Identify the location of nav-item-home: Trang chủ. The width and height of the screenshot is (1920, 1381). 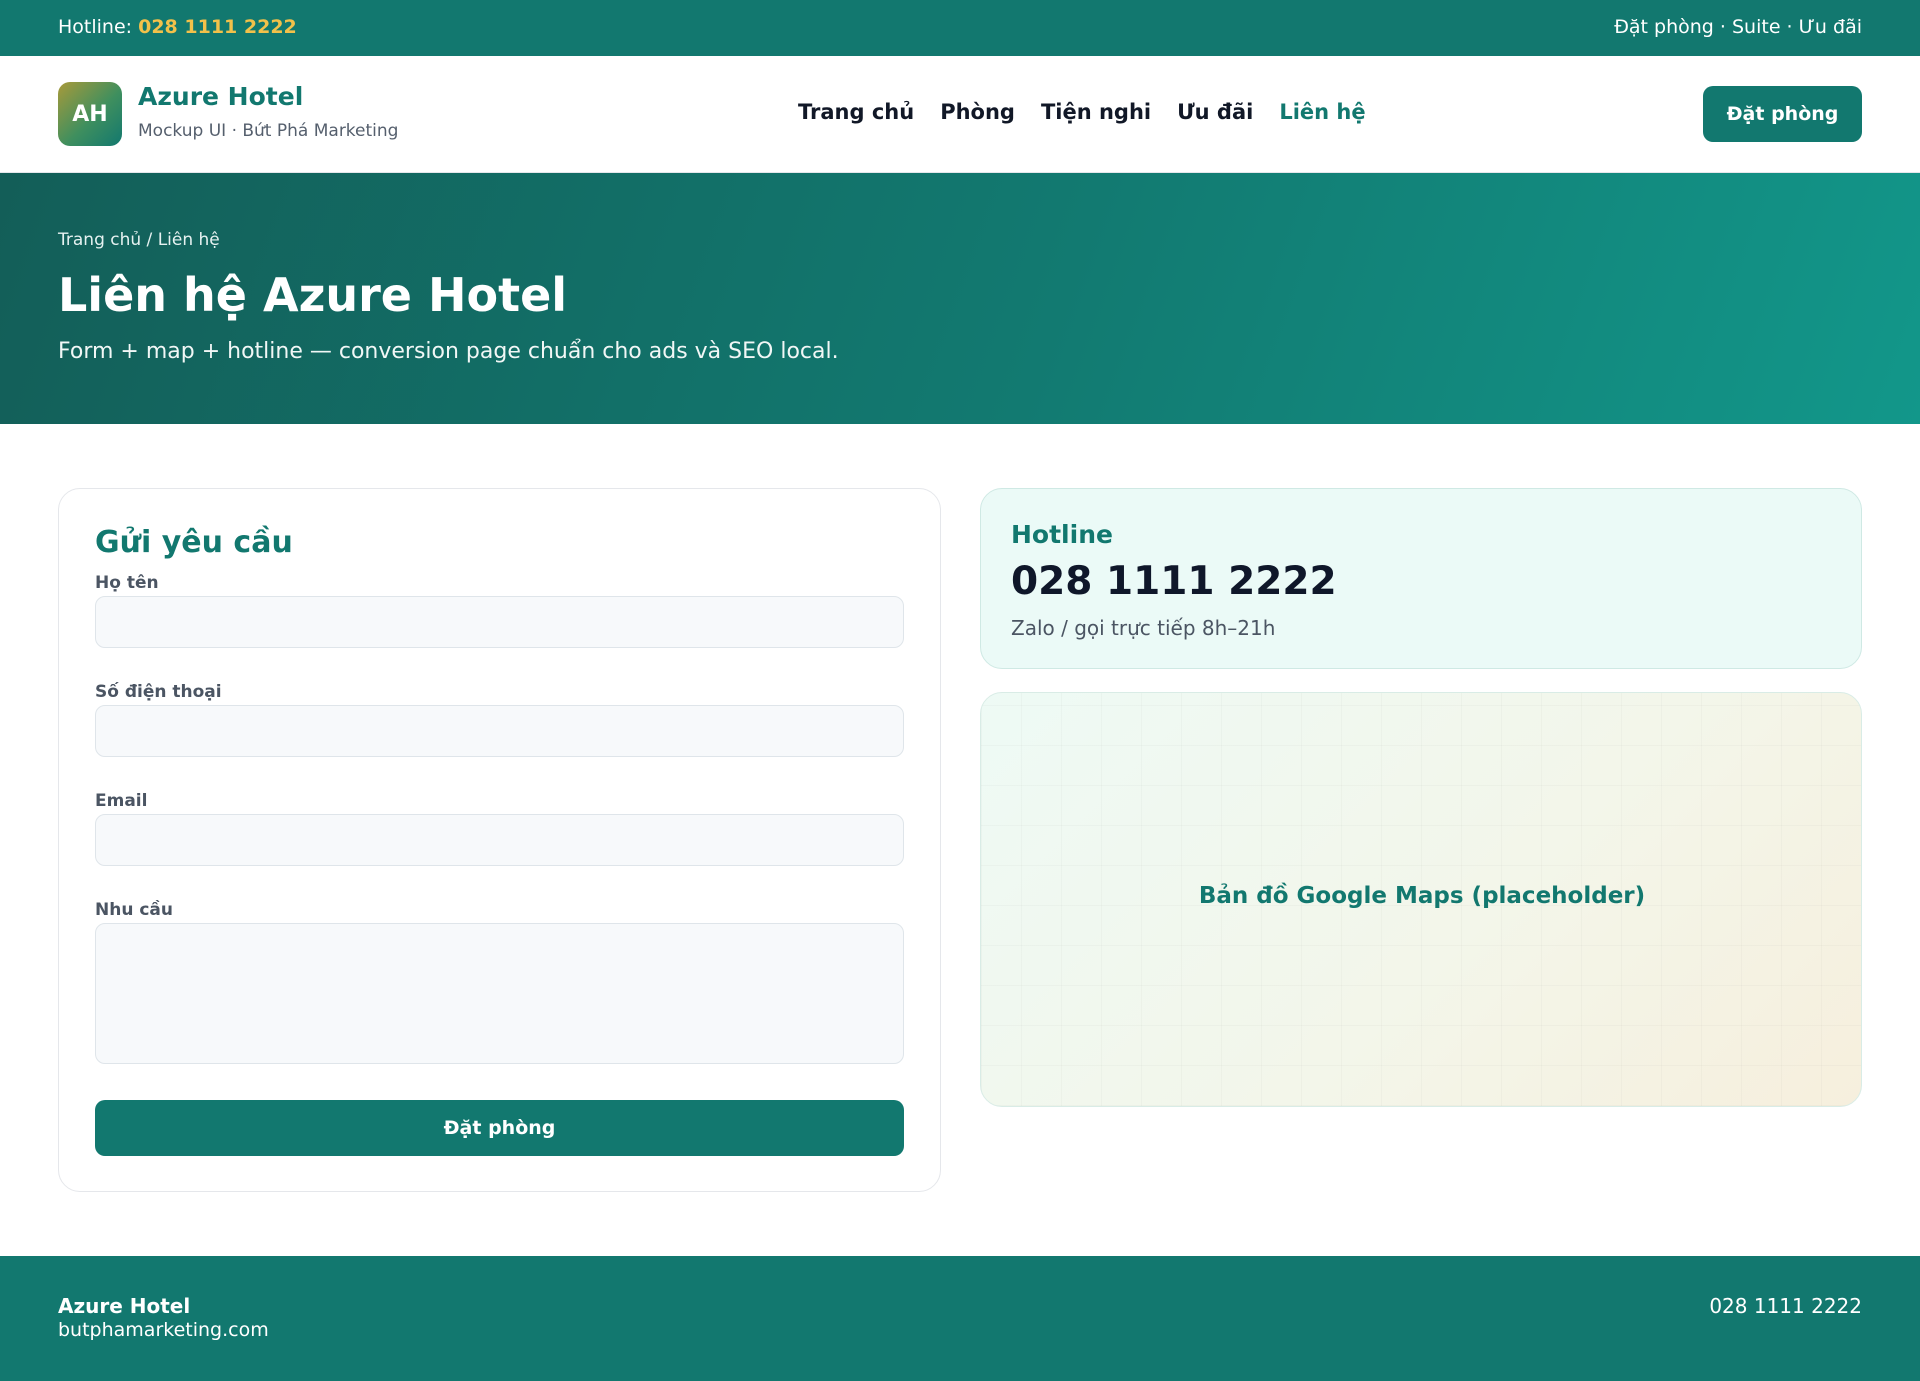
(856, 112).